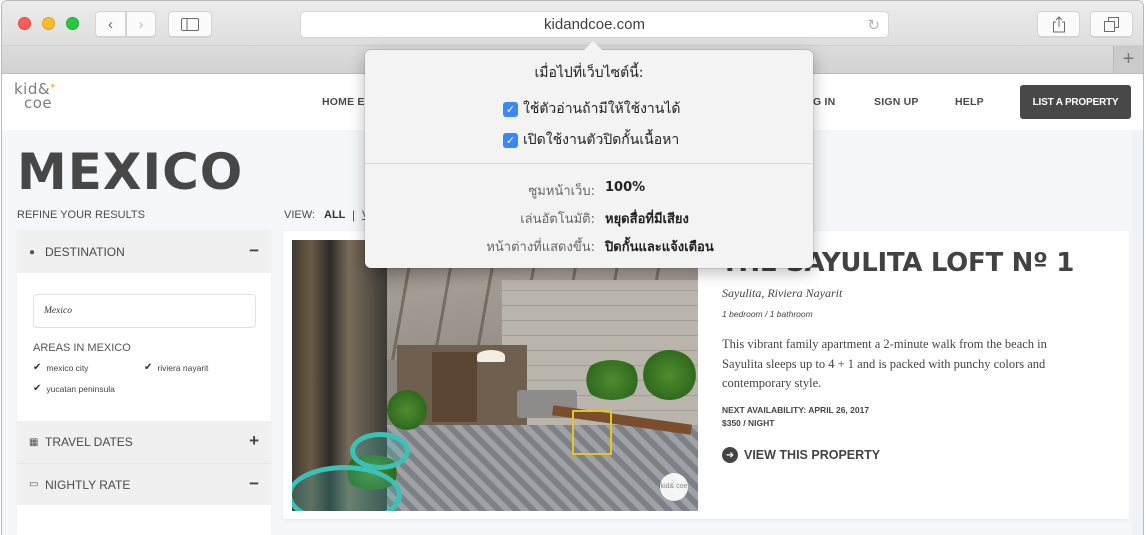 The height and width of the screenshot is (535, 1146). Describe the element at coordinates (782, 293) in the screenshot. I see `listing-location: Sayulita, Riviera Nayarit` at that location.